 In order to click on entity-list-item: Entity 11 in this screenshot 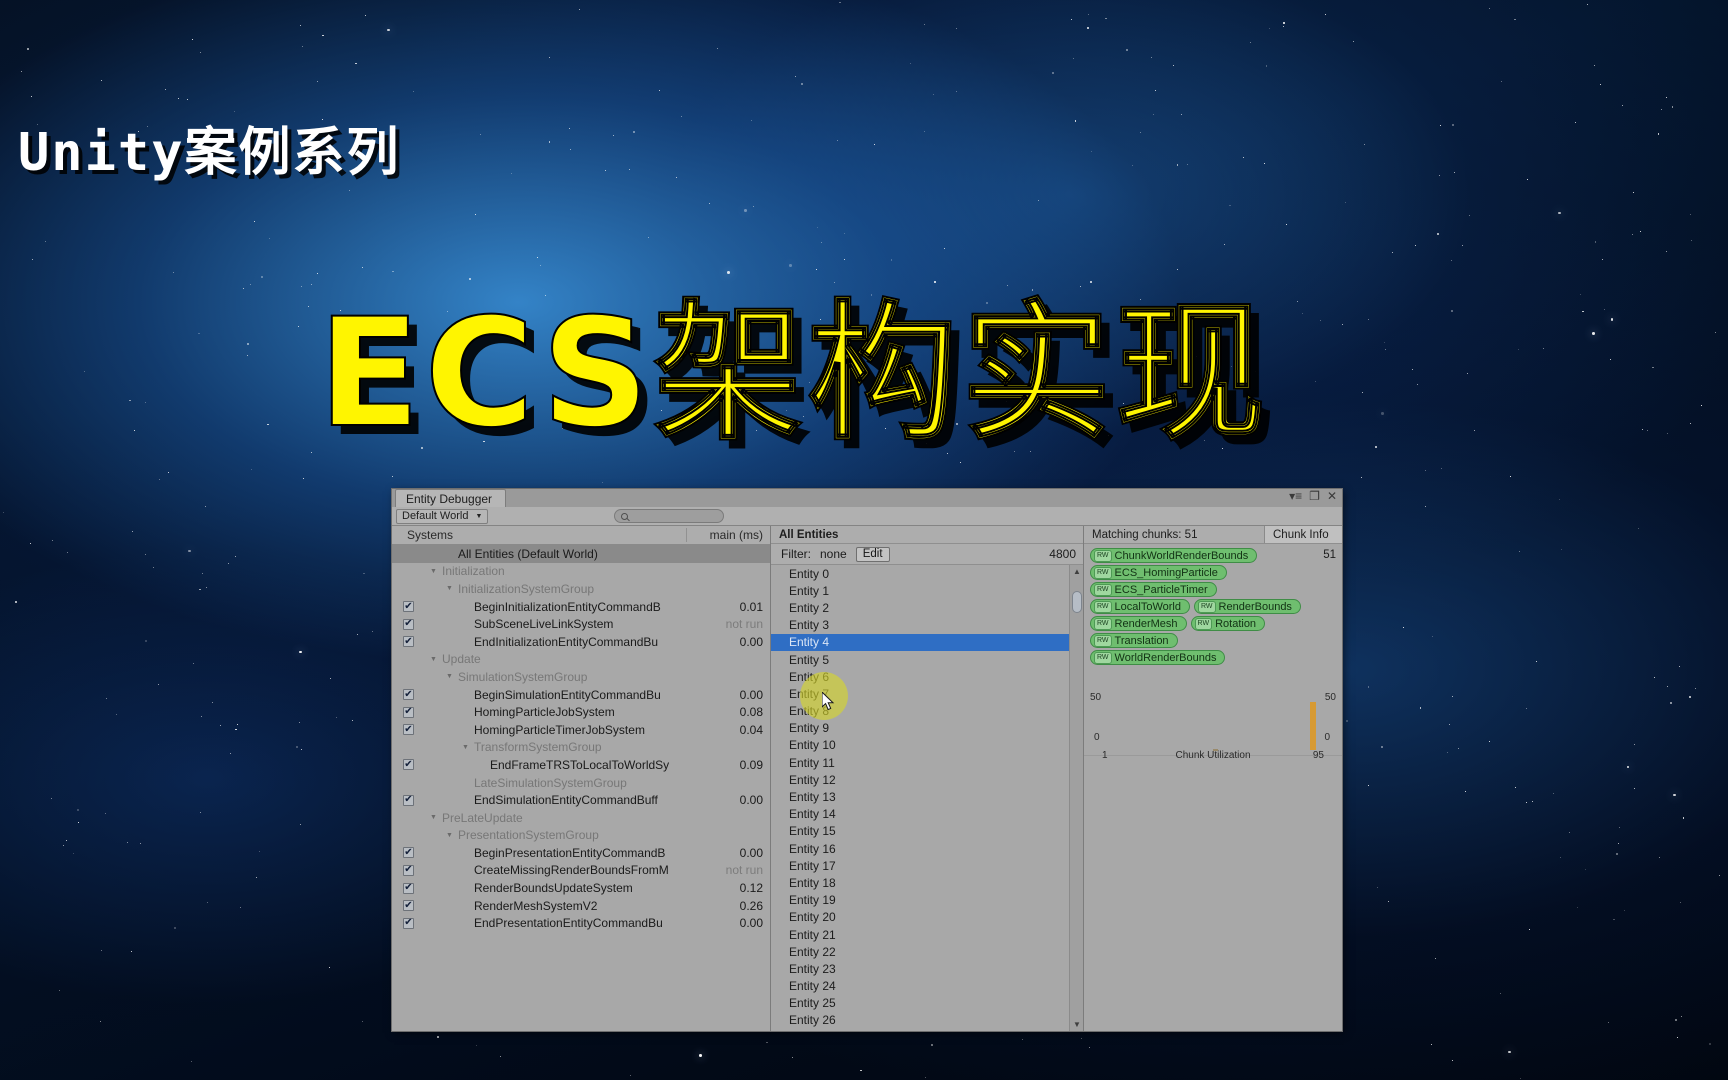, I will do `click(920, 762)`.